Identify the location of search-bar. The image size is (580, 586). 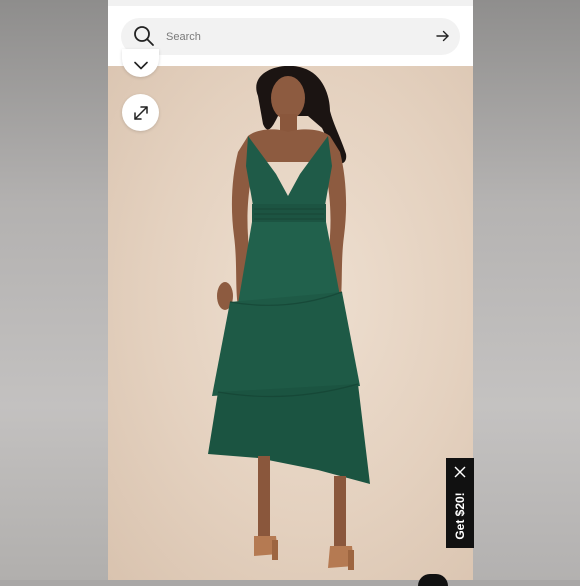
(290, 36).